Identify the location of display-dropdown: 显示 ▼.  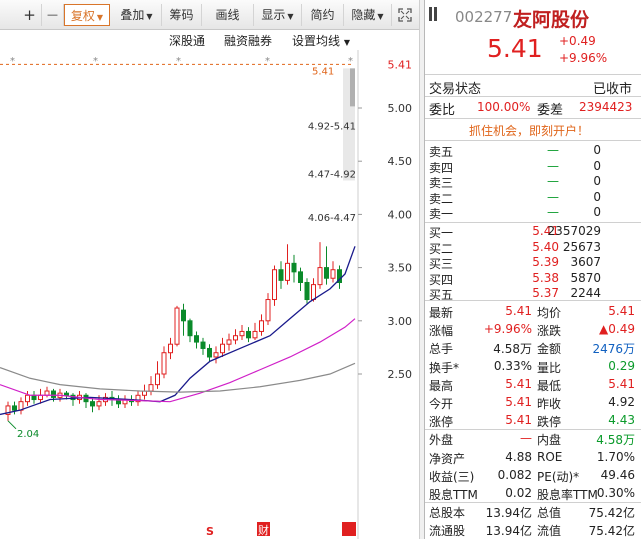
(278, 15).